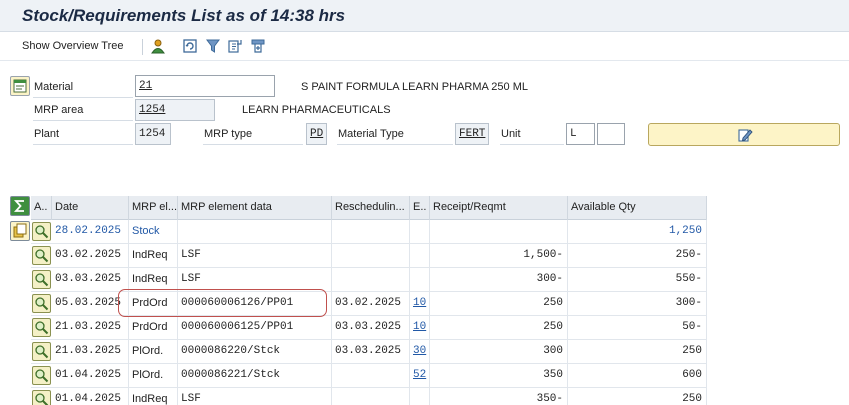 This screenshot has width=849, height=405. I want to click on mrp-type-field: PD, so click(316, 134).